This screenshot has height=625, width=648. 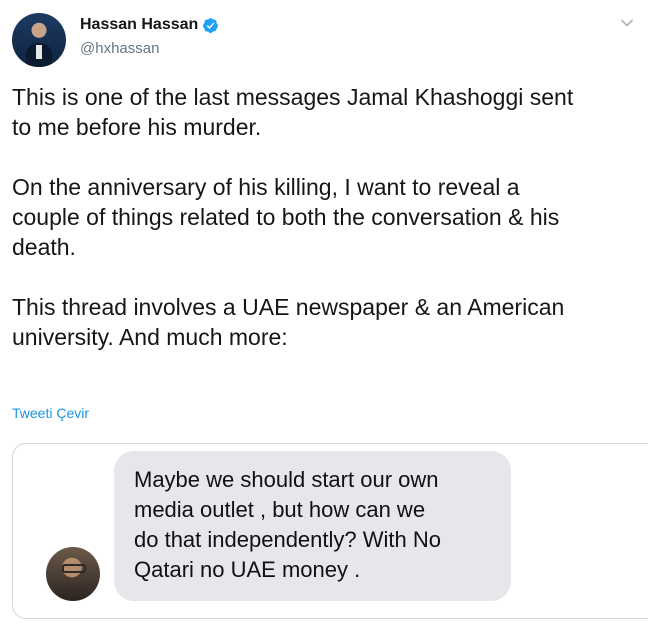 I want to click on chevron-down-icon, so click(x=627, y=23).